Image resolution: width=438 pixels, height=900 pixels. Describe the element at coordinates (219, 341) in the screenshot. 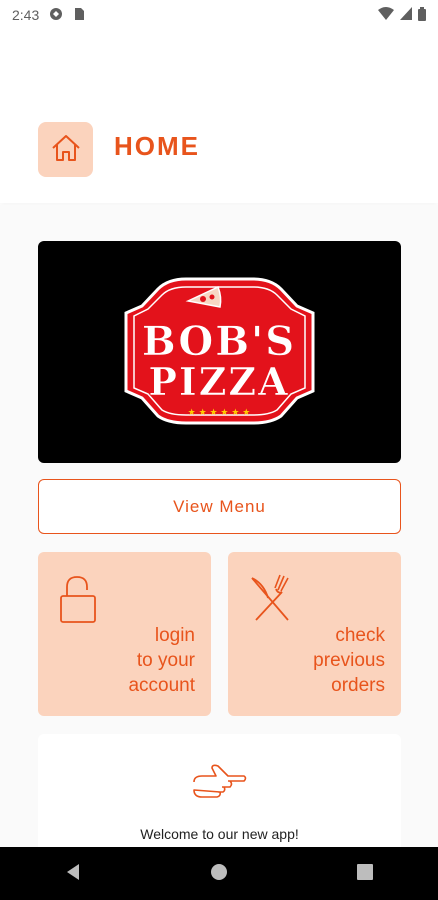

I see `logo-line-1: BOB'S` at that location.